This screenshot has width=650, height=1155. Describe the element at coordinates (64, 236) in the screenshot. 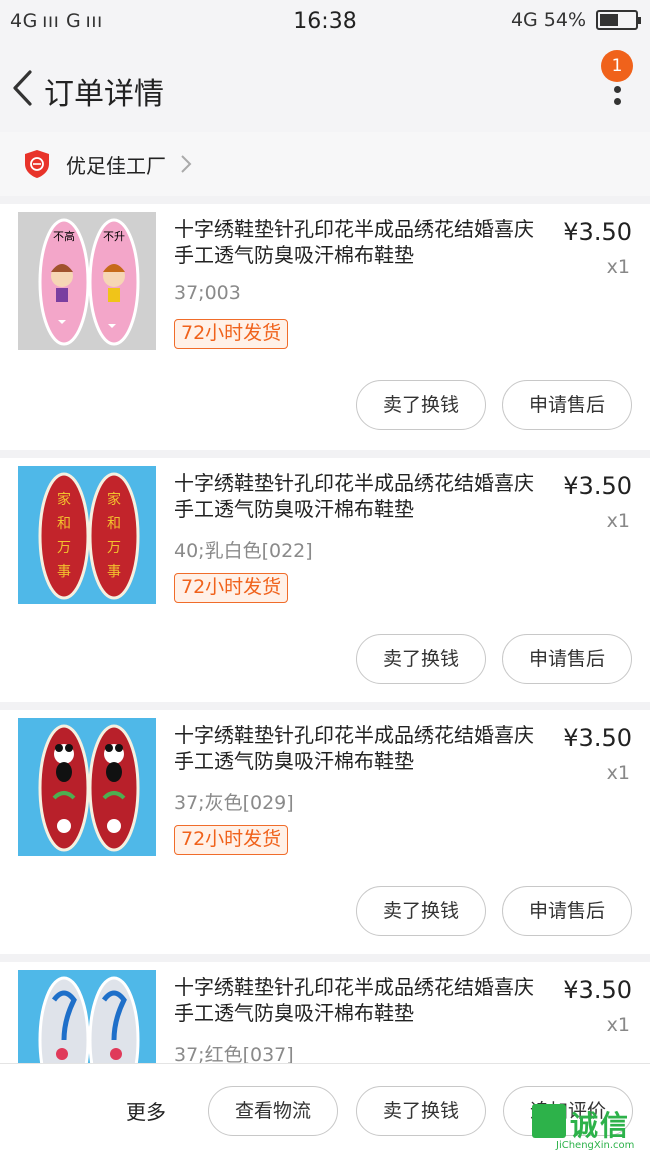

I see `thumb-label: 不高` at that location.